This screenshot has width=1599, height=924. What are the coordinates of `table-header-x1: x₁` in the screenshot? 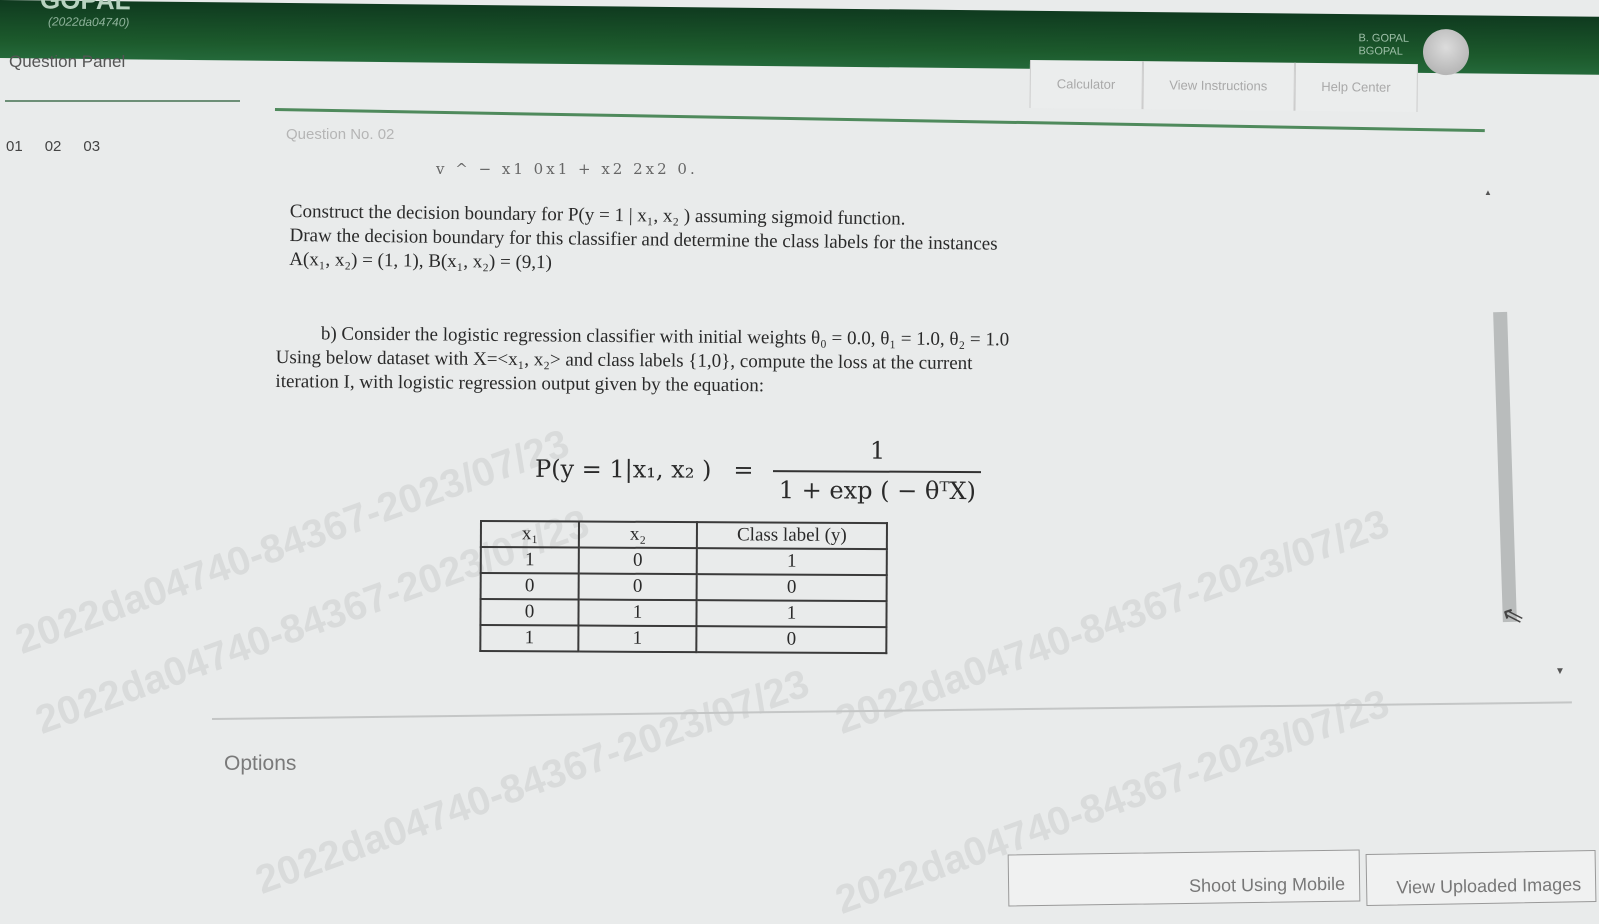 It's located at (529, 534).